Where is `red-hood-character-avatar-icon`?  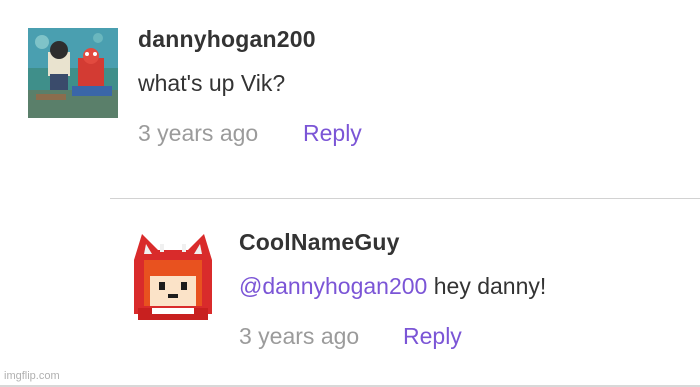 red-hood-character-avatar-icon is located at coordinates (173, 275).